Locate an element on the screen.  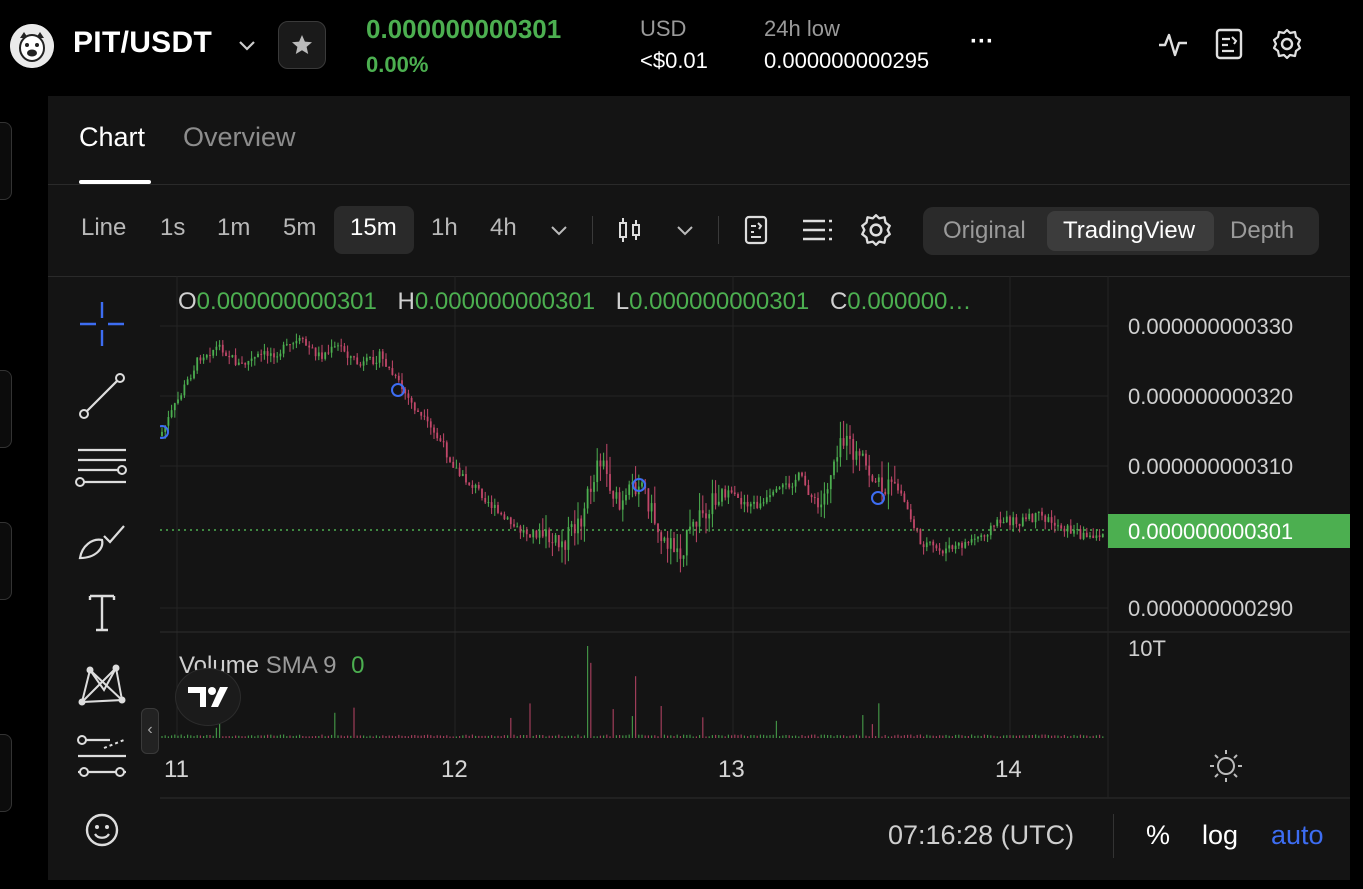
pair-name: PIT/USDT is located at coordinates (142, 43).